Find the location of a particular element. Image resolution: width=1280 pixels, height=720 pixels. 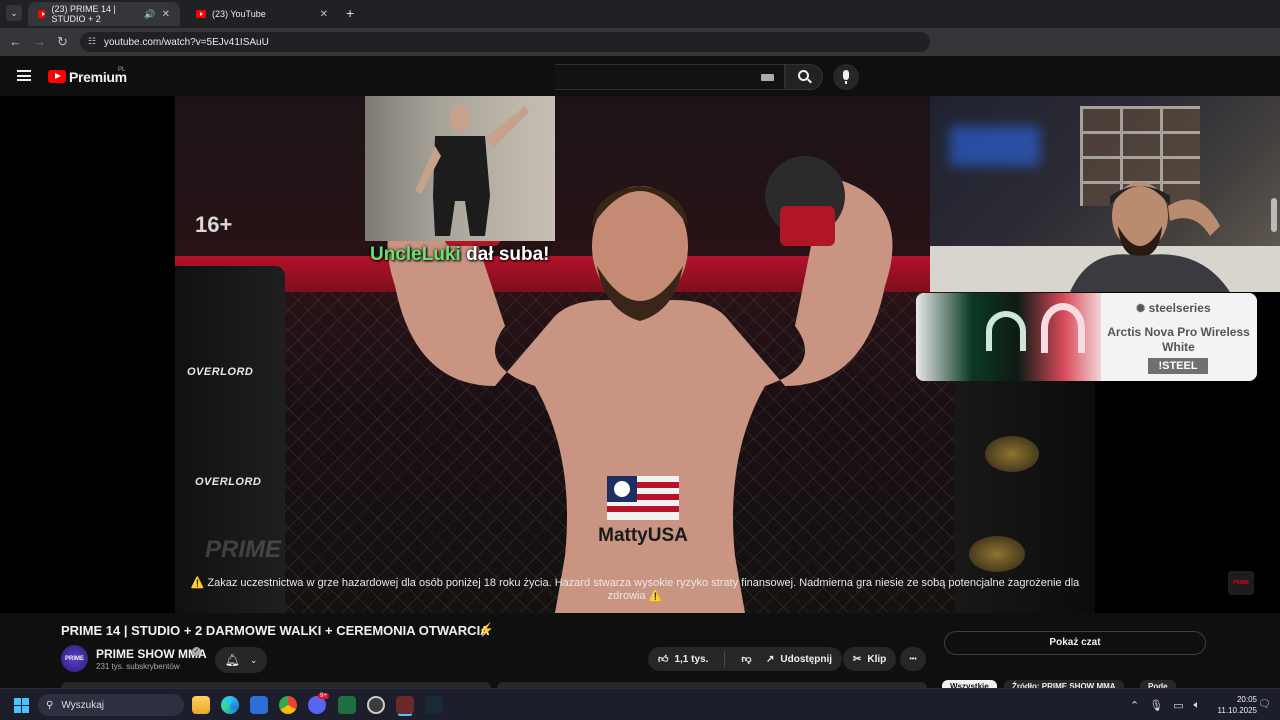

chevron-down-icon: ⌄ is located at coordinates (253, 659).